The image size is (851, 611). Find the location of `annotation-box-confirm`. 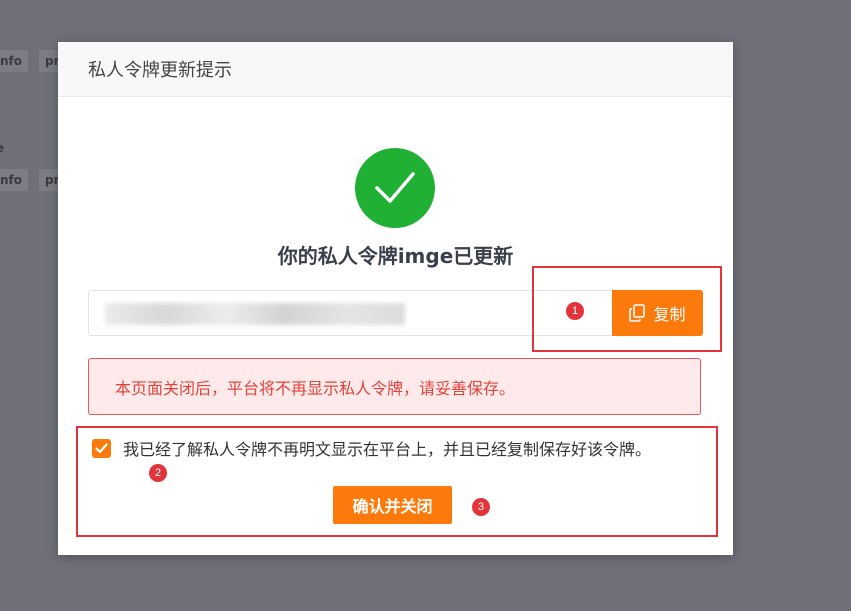

annotation-box-confirm is located at coordinates (397, 481).